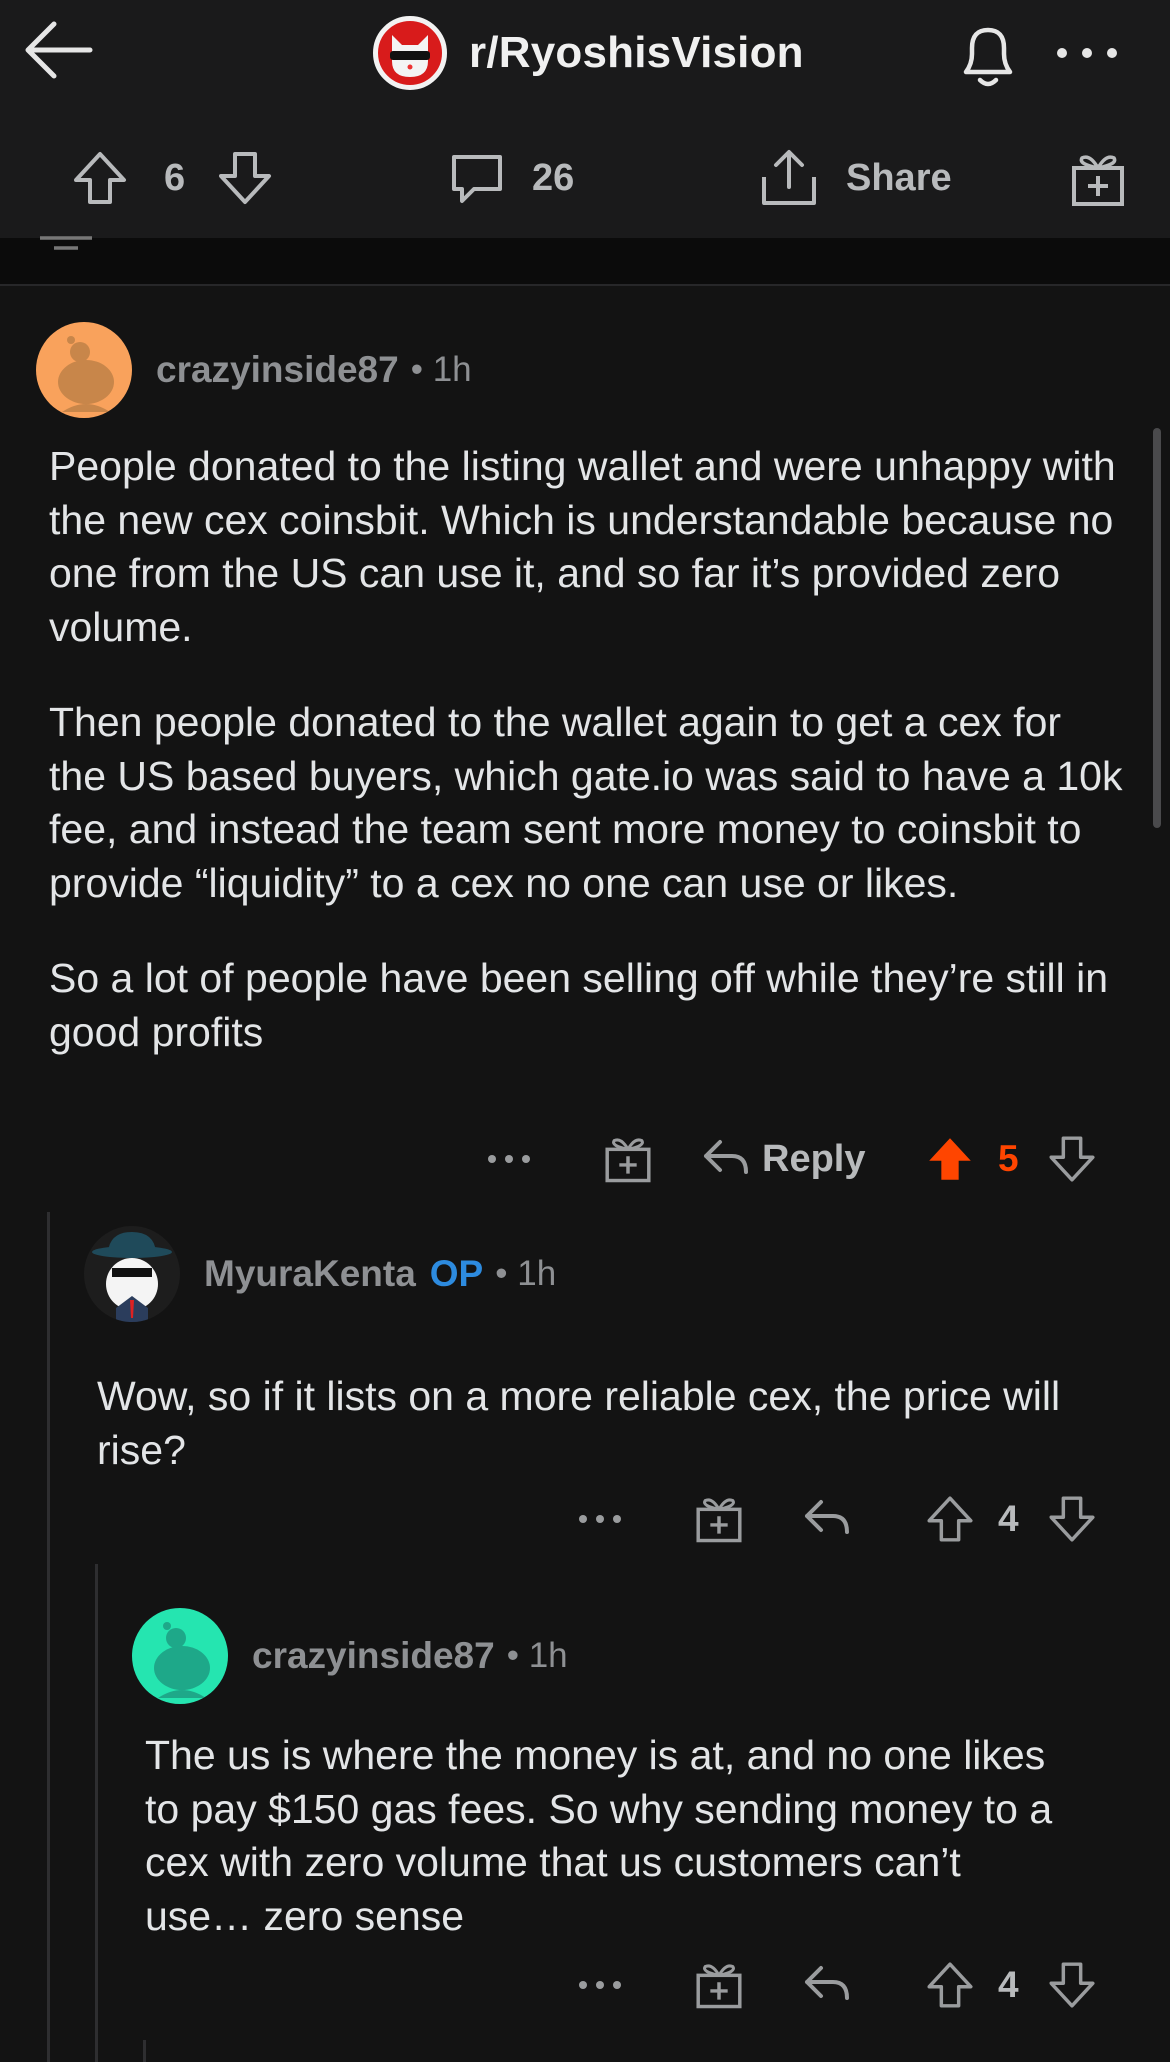  Describe the element at coordinates (585, 1159) in the screenshot. I see `comment-action-bar: Reply 5` at that location.